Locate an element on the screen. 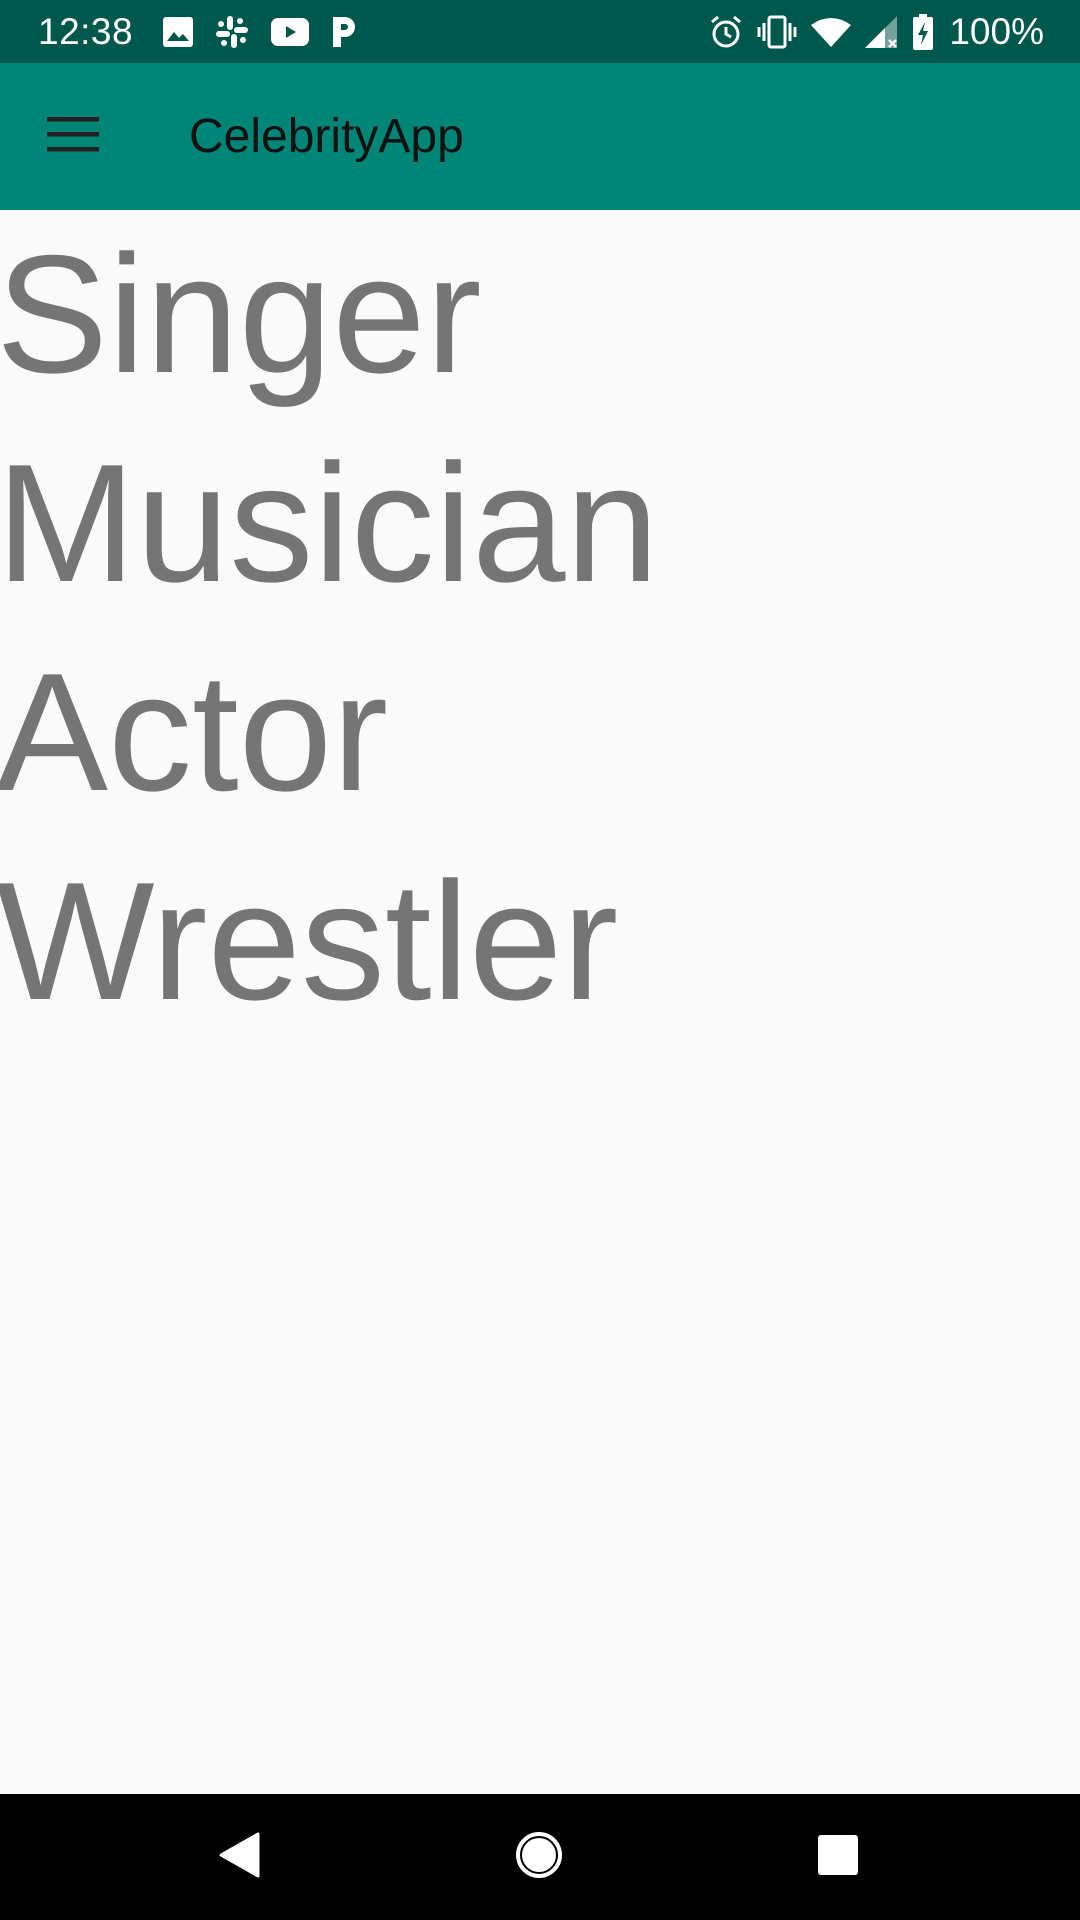 This screenshot has height=1920, width=1080. youtube-icon is located at coordinates (290, 32).